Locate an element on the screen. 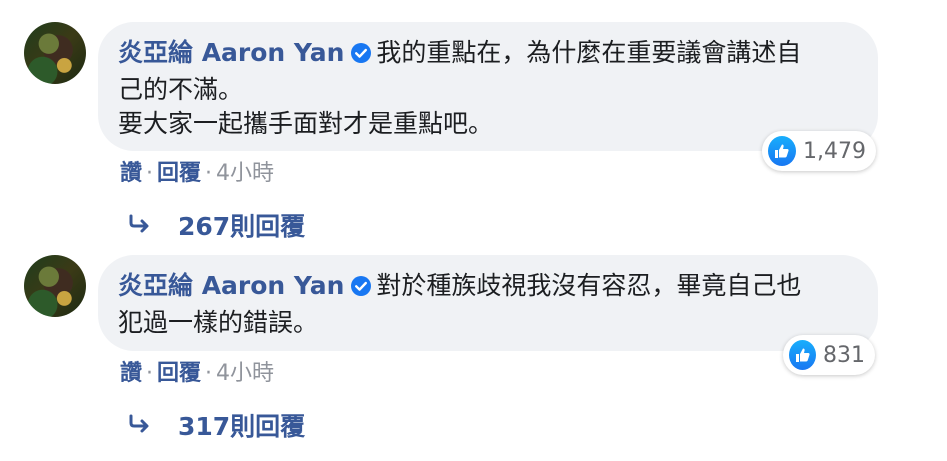 The image size is (947, 461). like-count: 1,479 is located at coordinates (834, 151).